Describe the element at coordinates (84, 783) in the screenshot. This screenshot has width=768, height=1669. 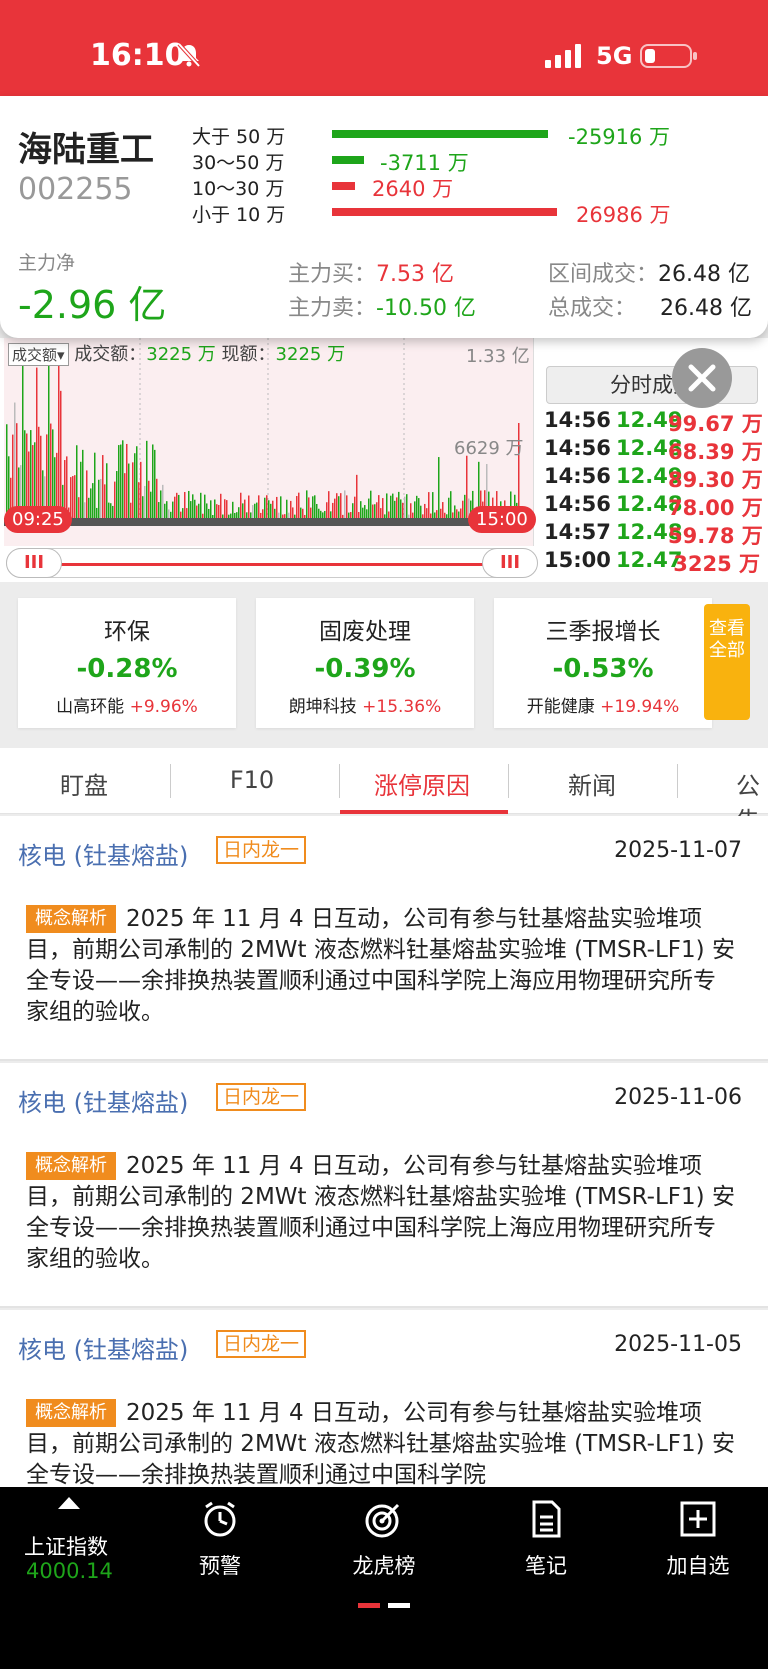
I see `tab-watch: 盯盘` at that location.